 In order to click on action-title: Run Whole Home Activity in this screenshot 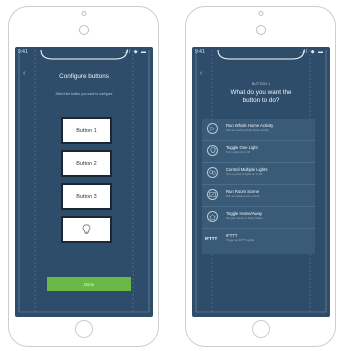, I will do `click(250, 125)`.